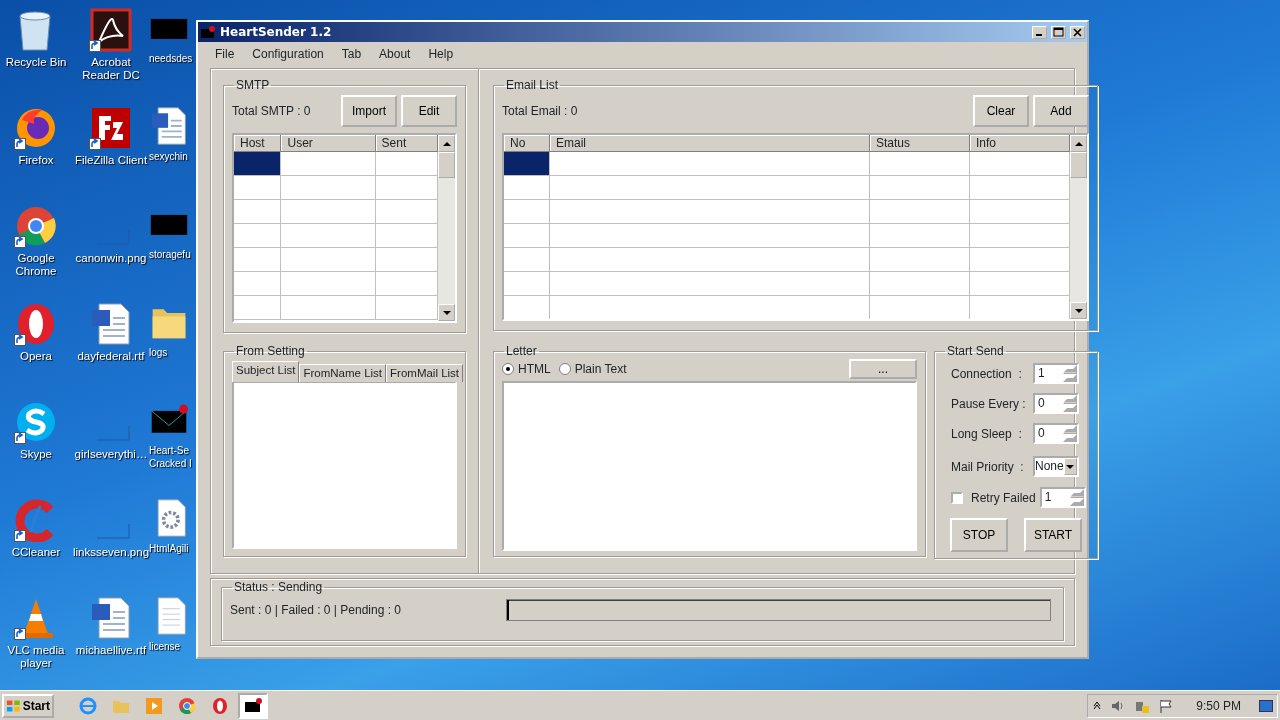  What do you see at coordinates (111, 69) in the screenshot?
I see `icon-label: Acrobat Reader DC` at bounding box center [111, 69].